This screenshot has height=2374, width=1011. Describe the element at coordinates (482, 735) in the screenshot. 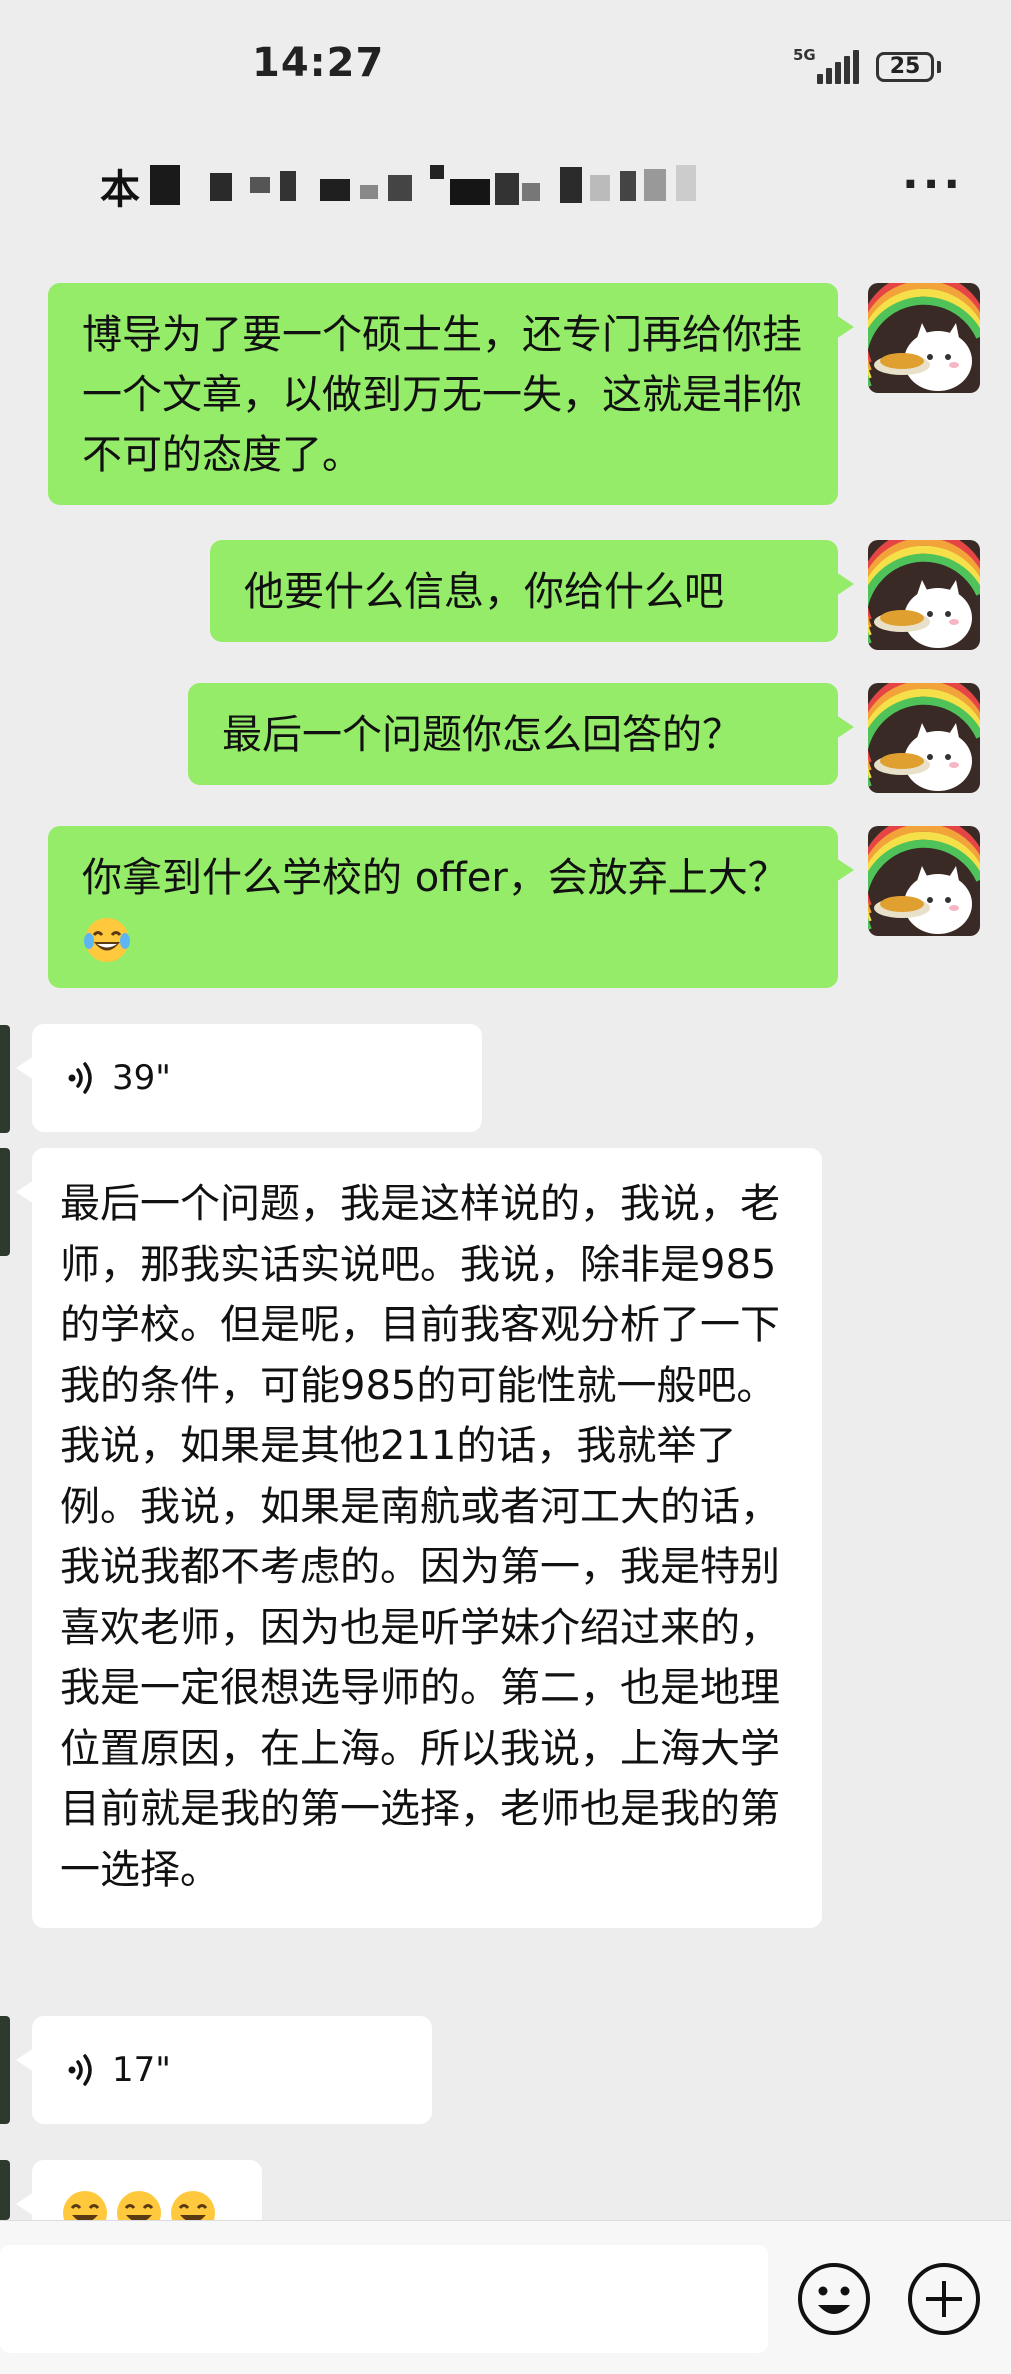

I see `message-text: 最后一个问题你怎么回答的？` at that location.